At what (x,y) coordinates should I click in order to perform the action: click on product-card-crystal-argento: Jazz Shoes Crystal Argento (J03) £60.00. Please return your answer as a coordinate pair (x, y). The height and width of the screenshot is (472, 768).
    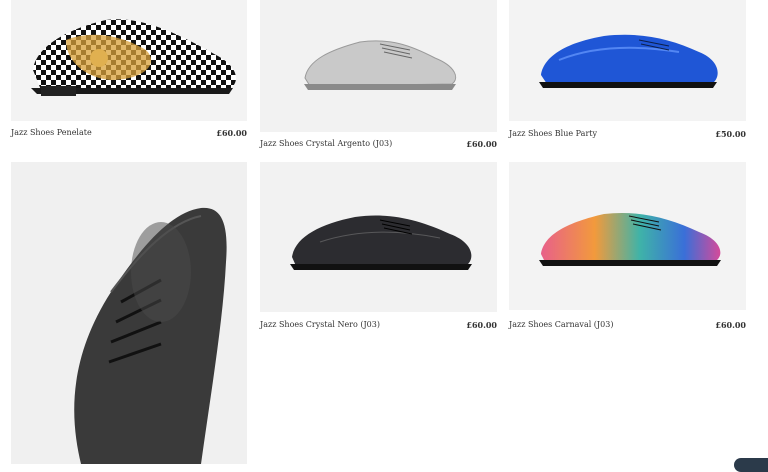
    Looking at the image, I should click on (378, 75).